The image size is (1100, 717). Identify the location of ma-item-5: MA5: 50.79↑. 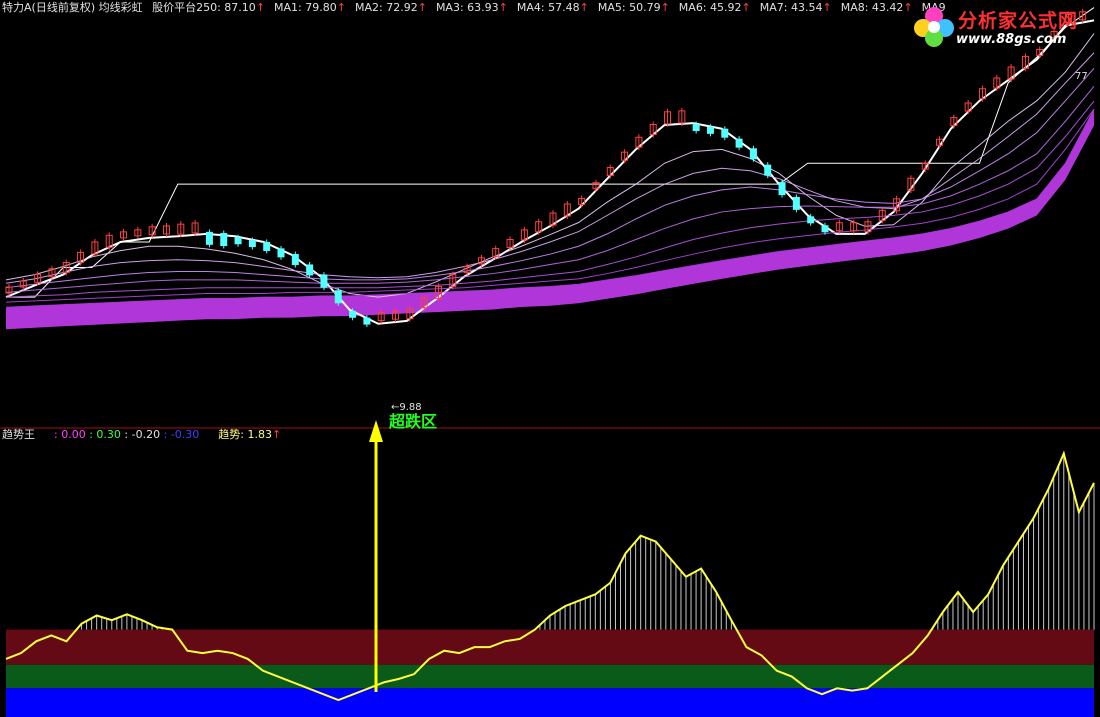
(634, 7).